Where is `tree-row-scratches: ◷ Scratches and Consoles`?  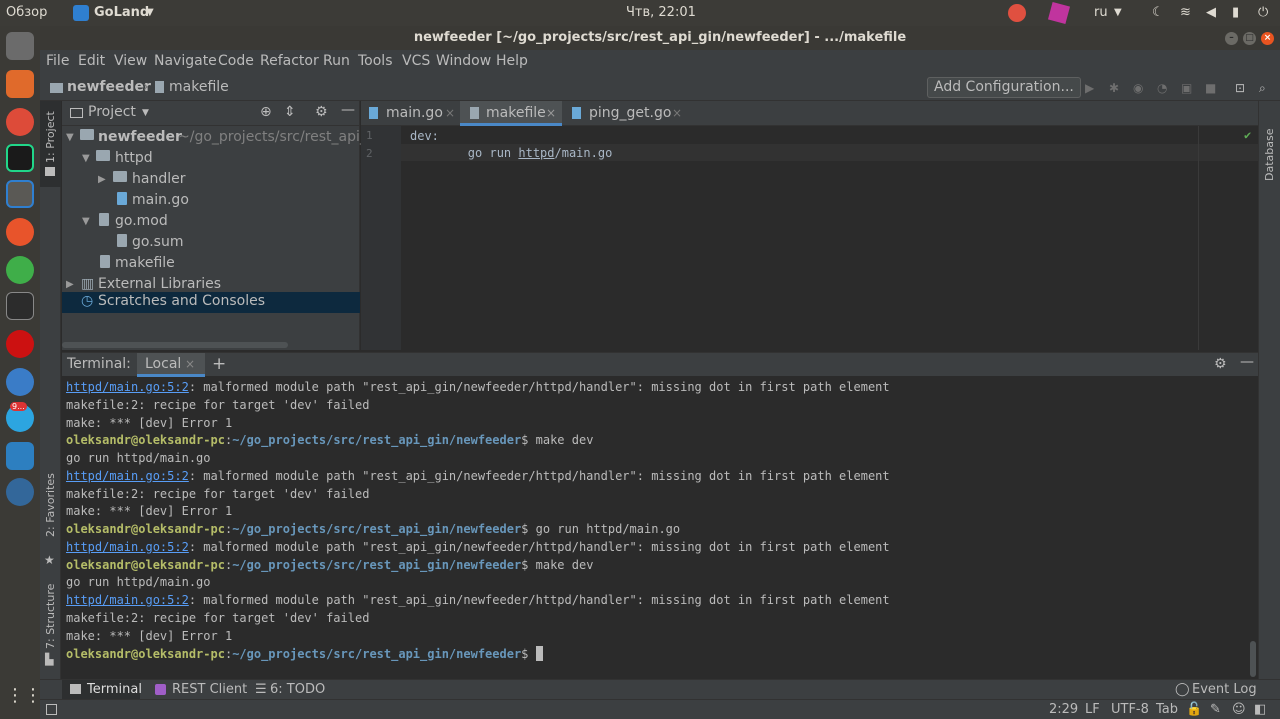 tree-row-scratches: ◷ Scratches and Consoles is located at coordinates (211, 302).